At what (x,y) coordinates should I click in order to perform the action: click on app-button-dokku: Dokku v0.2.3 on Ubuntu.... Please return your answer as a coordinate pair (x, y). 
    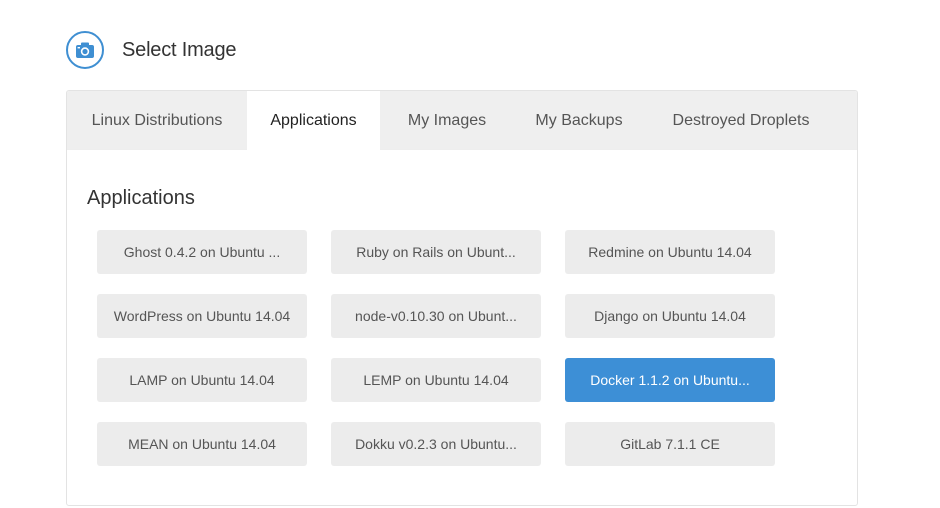
    Looking at the image, I should click on (436, 444).